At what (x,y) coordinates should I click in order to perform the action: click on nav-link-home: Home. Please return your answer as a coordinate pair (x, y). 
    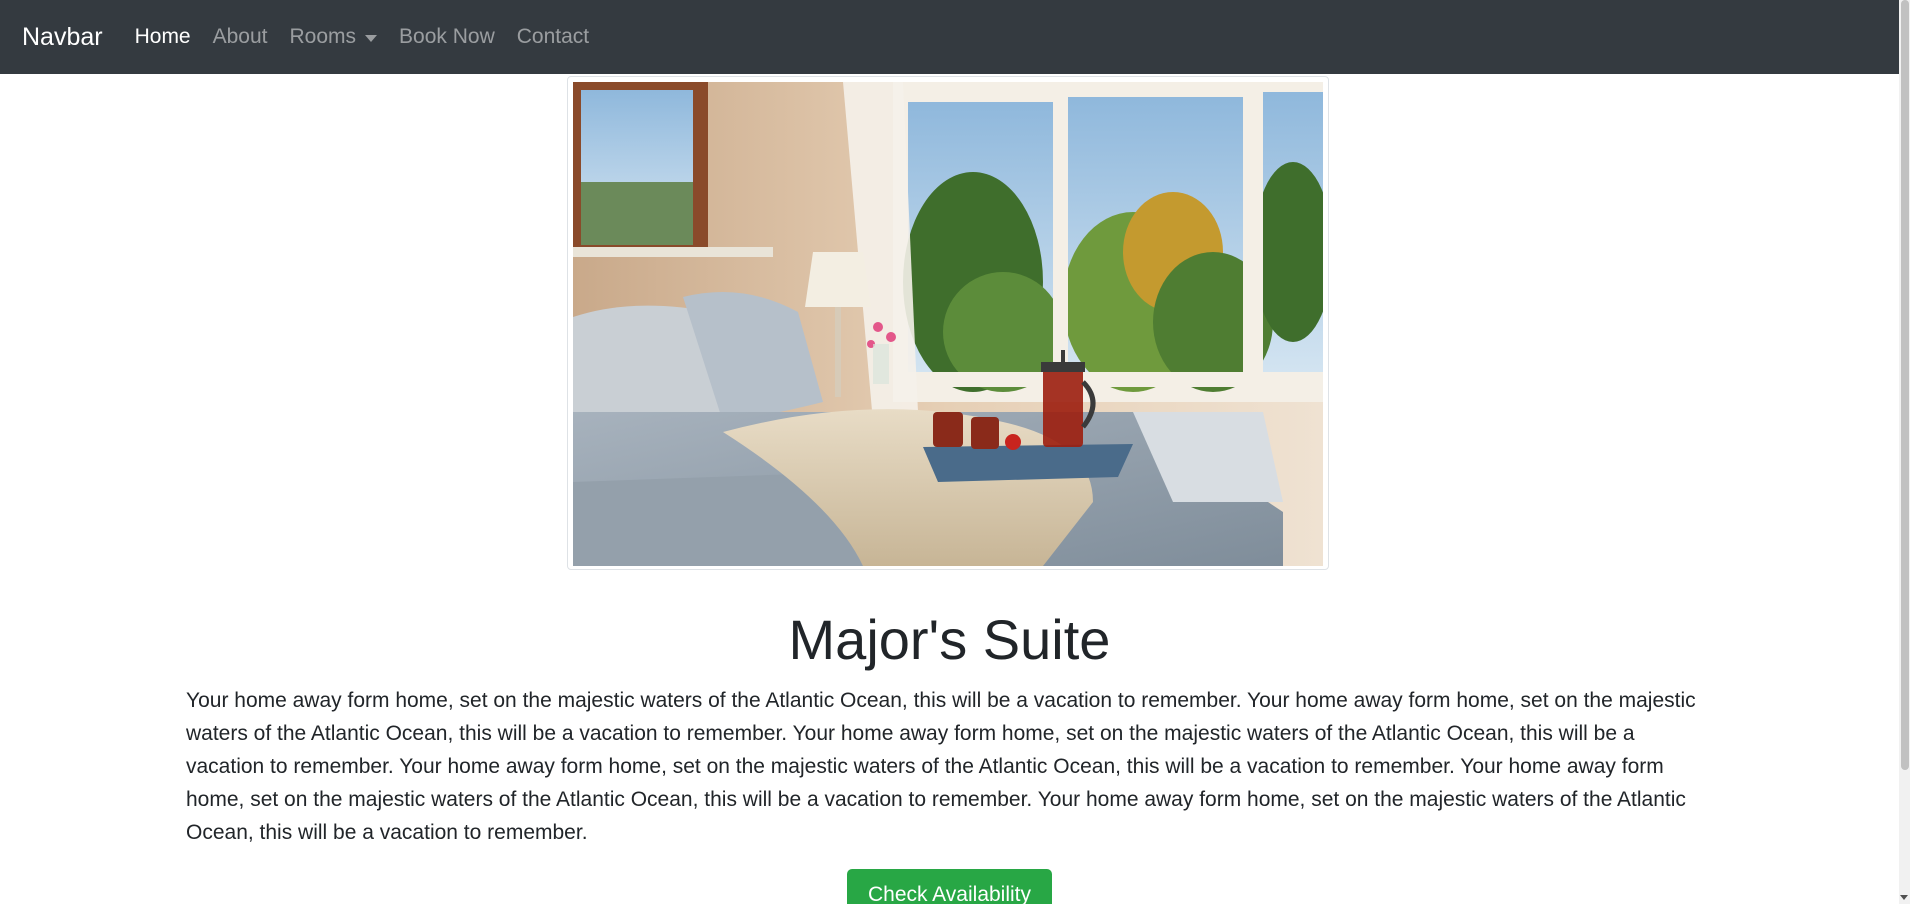
    Looking at the image, I should click on (163, 37).